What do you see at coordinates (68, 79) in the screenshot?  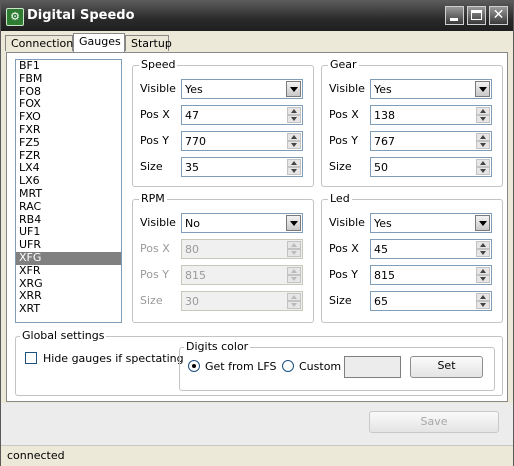 I see `car-list-item: FBM` at bounding box center [68, 79].